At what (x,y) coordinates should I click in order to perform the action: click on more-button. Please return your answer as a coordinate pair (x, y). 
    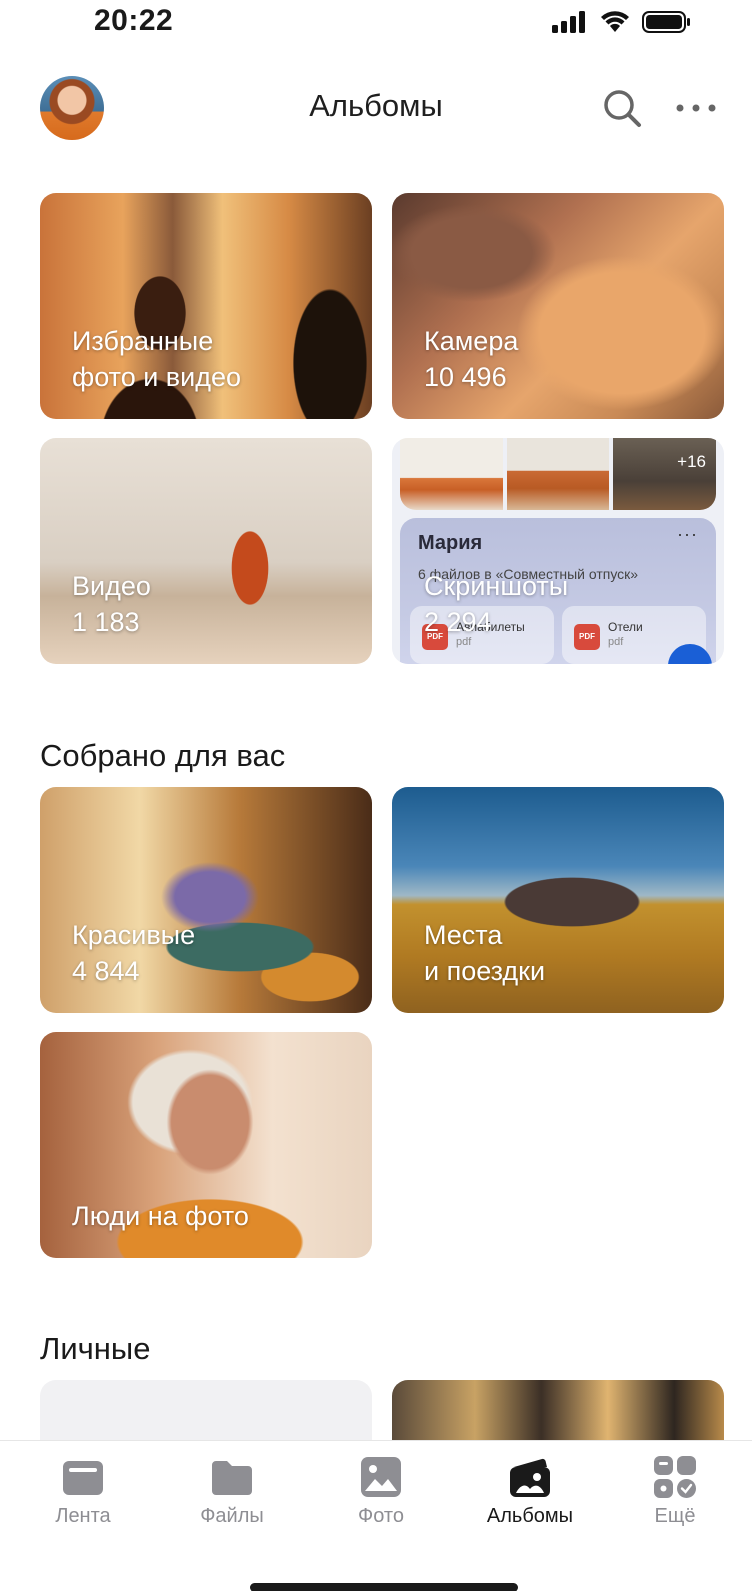
    Looking at the image, I should click on (696, 108).